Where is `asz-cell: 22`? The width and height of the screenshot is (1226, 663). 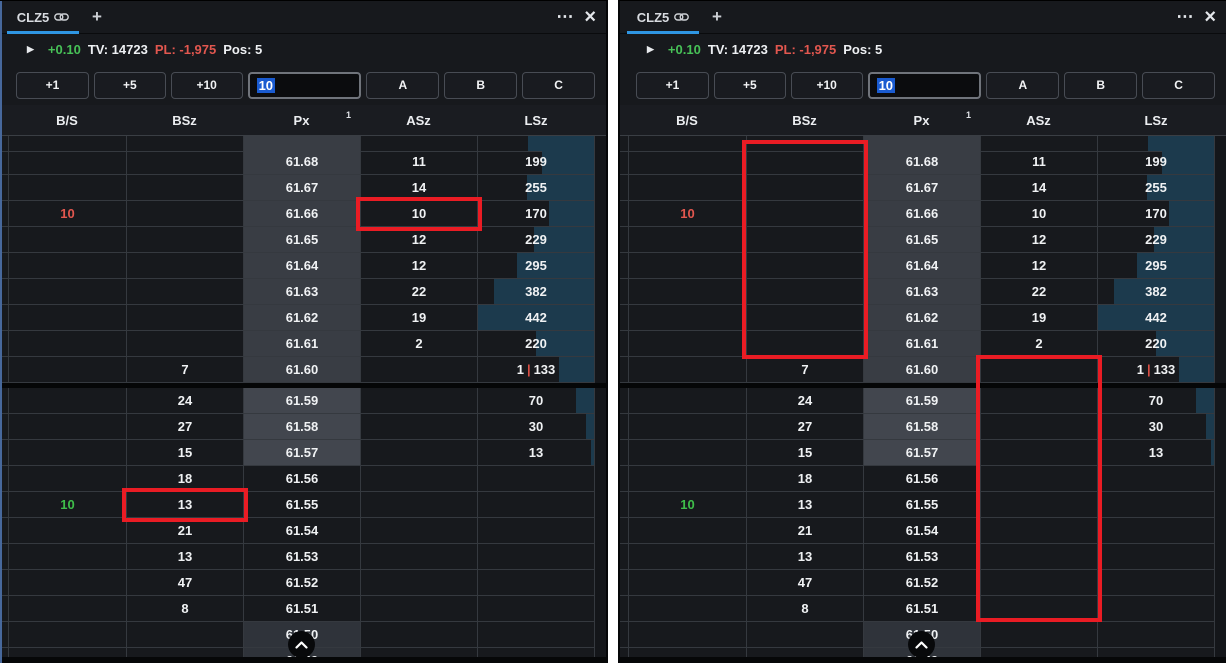 asz-cell: 22 is located at coordinates (1038, 292).